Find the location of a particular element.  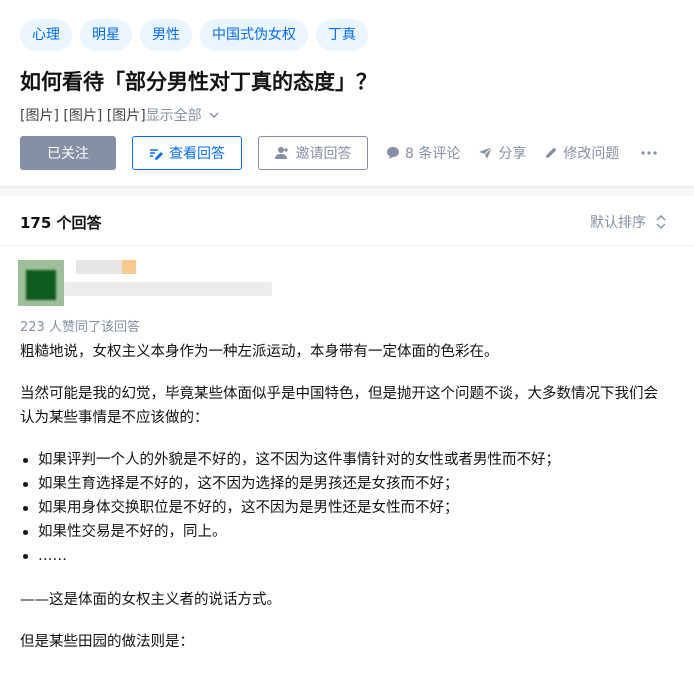

share-icon is located at coordinates (486, 152).